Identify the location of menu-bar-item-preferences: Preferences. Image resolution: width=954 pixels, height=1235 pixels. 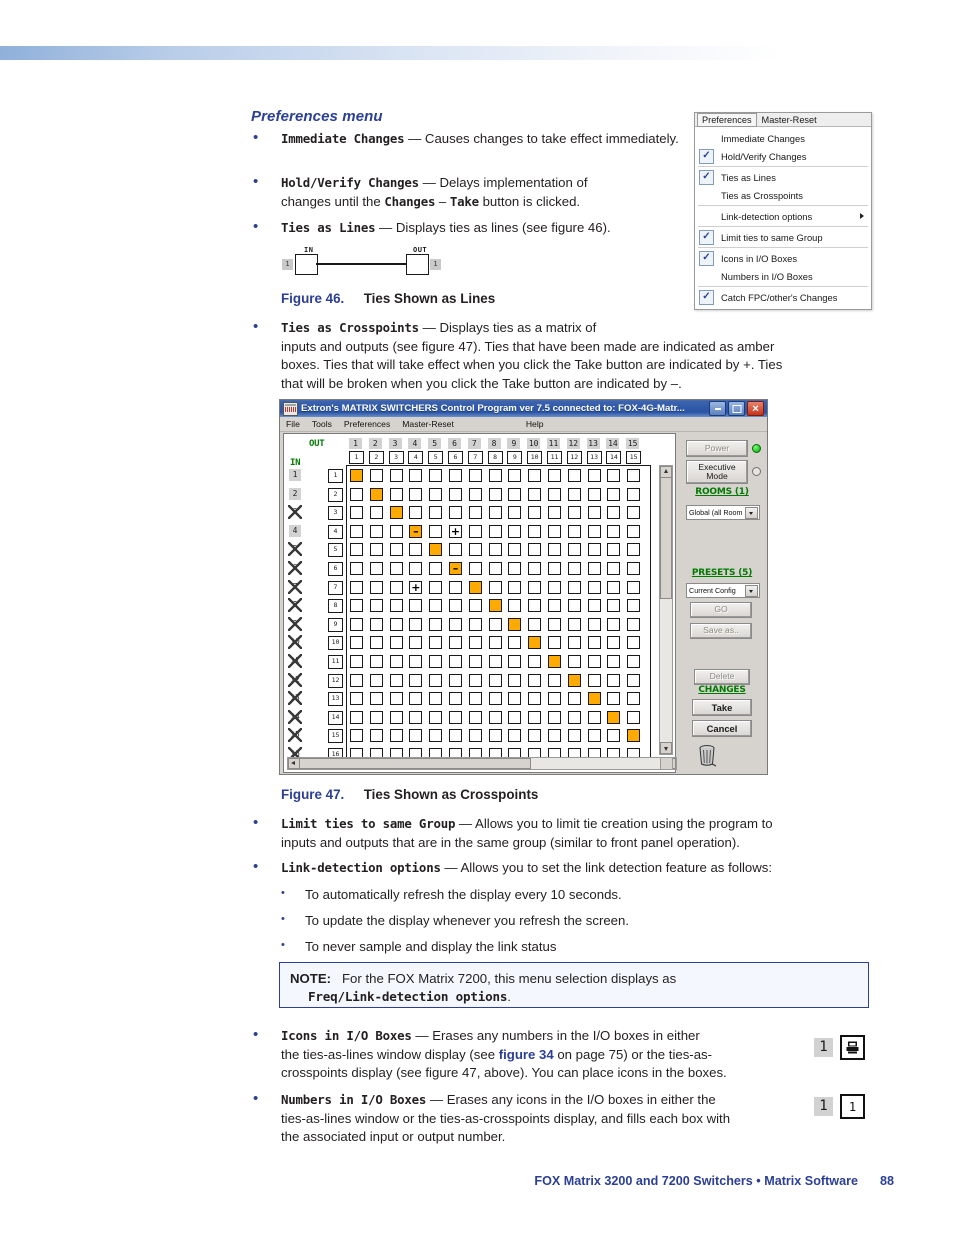
(727, 119).